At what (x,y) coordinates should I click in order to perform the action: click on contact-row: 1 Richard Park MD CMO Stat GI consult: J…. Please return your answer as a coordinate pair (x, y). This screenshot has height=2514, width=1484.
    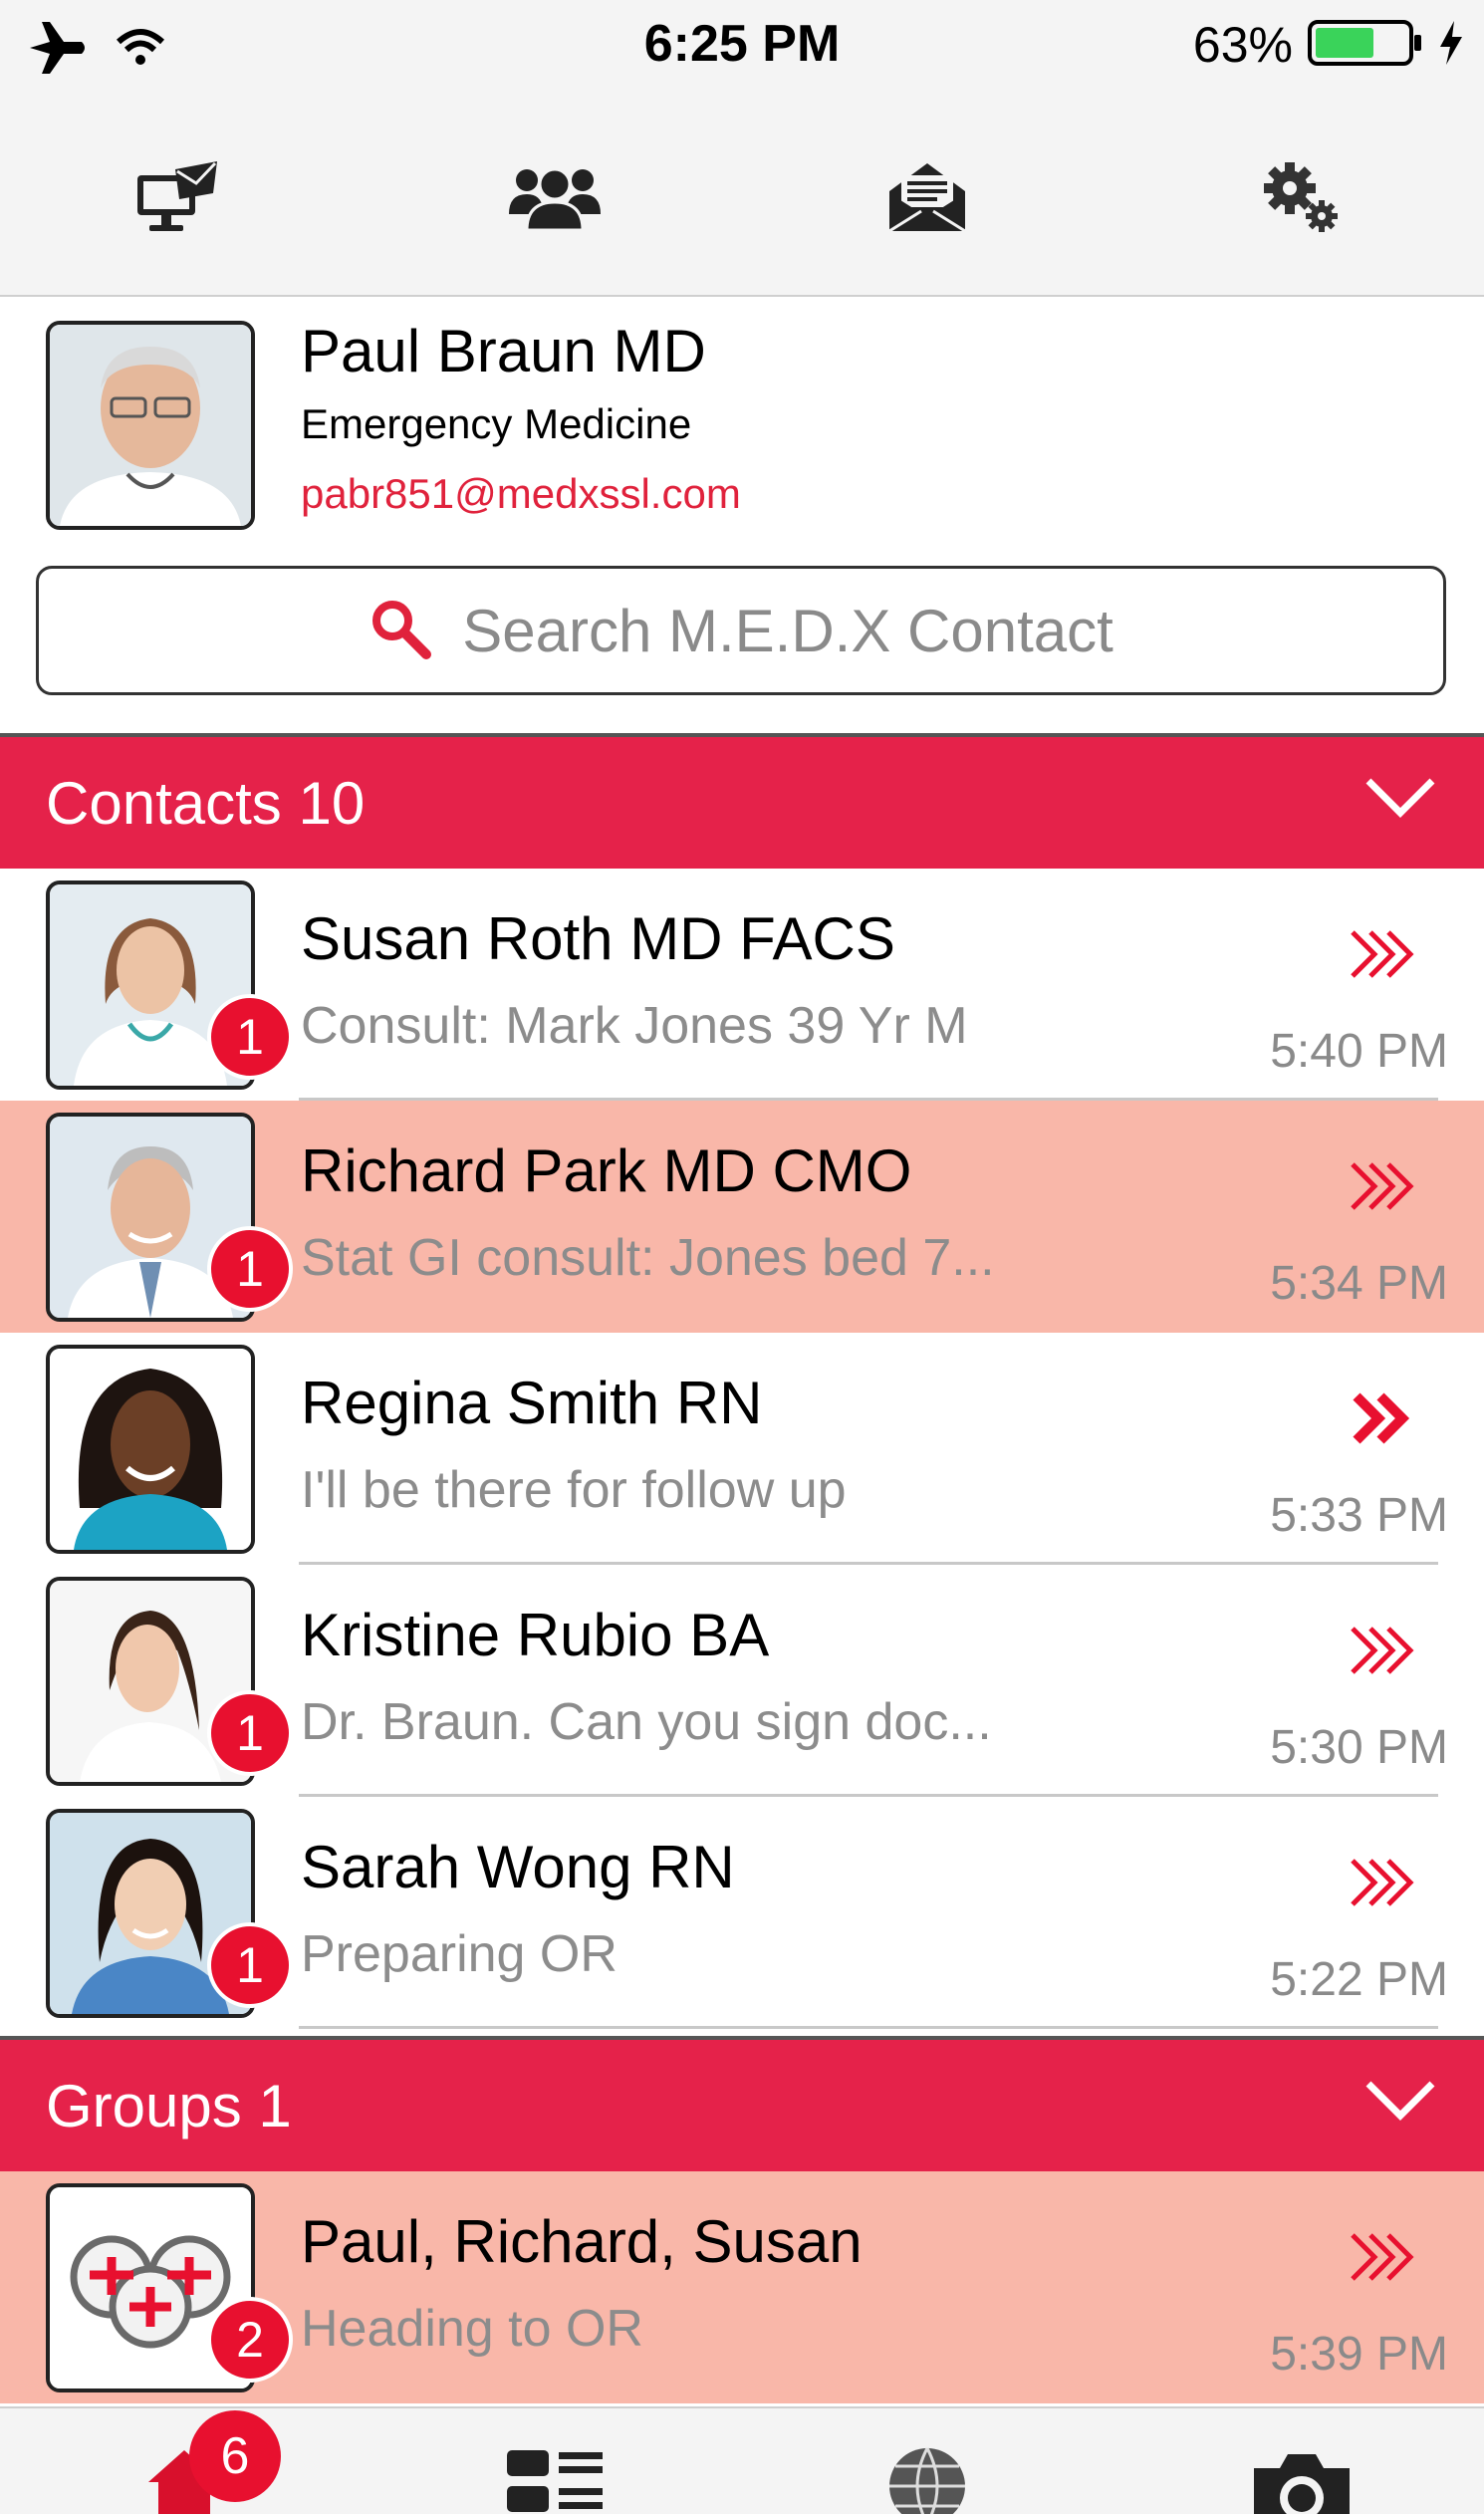
    Looking at the image, I should click on (742, 1217).